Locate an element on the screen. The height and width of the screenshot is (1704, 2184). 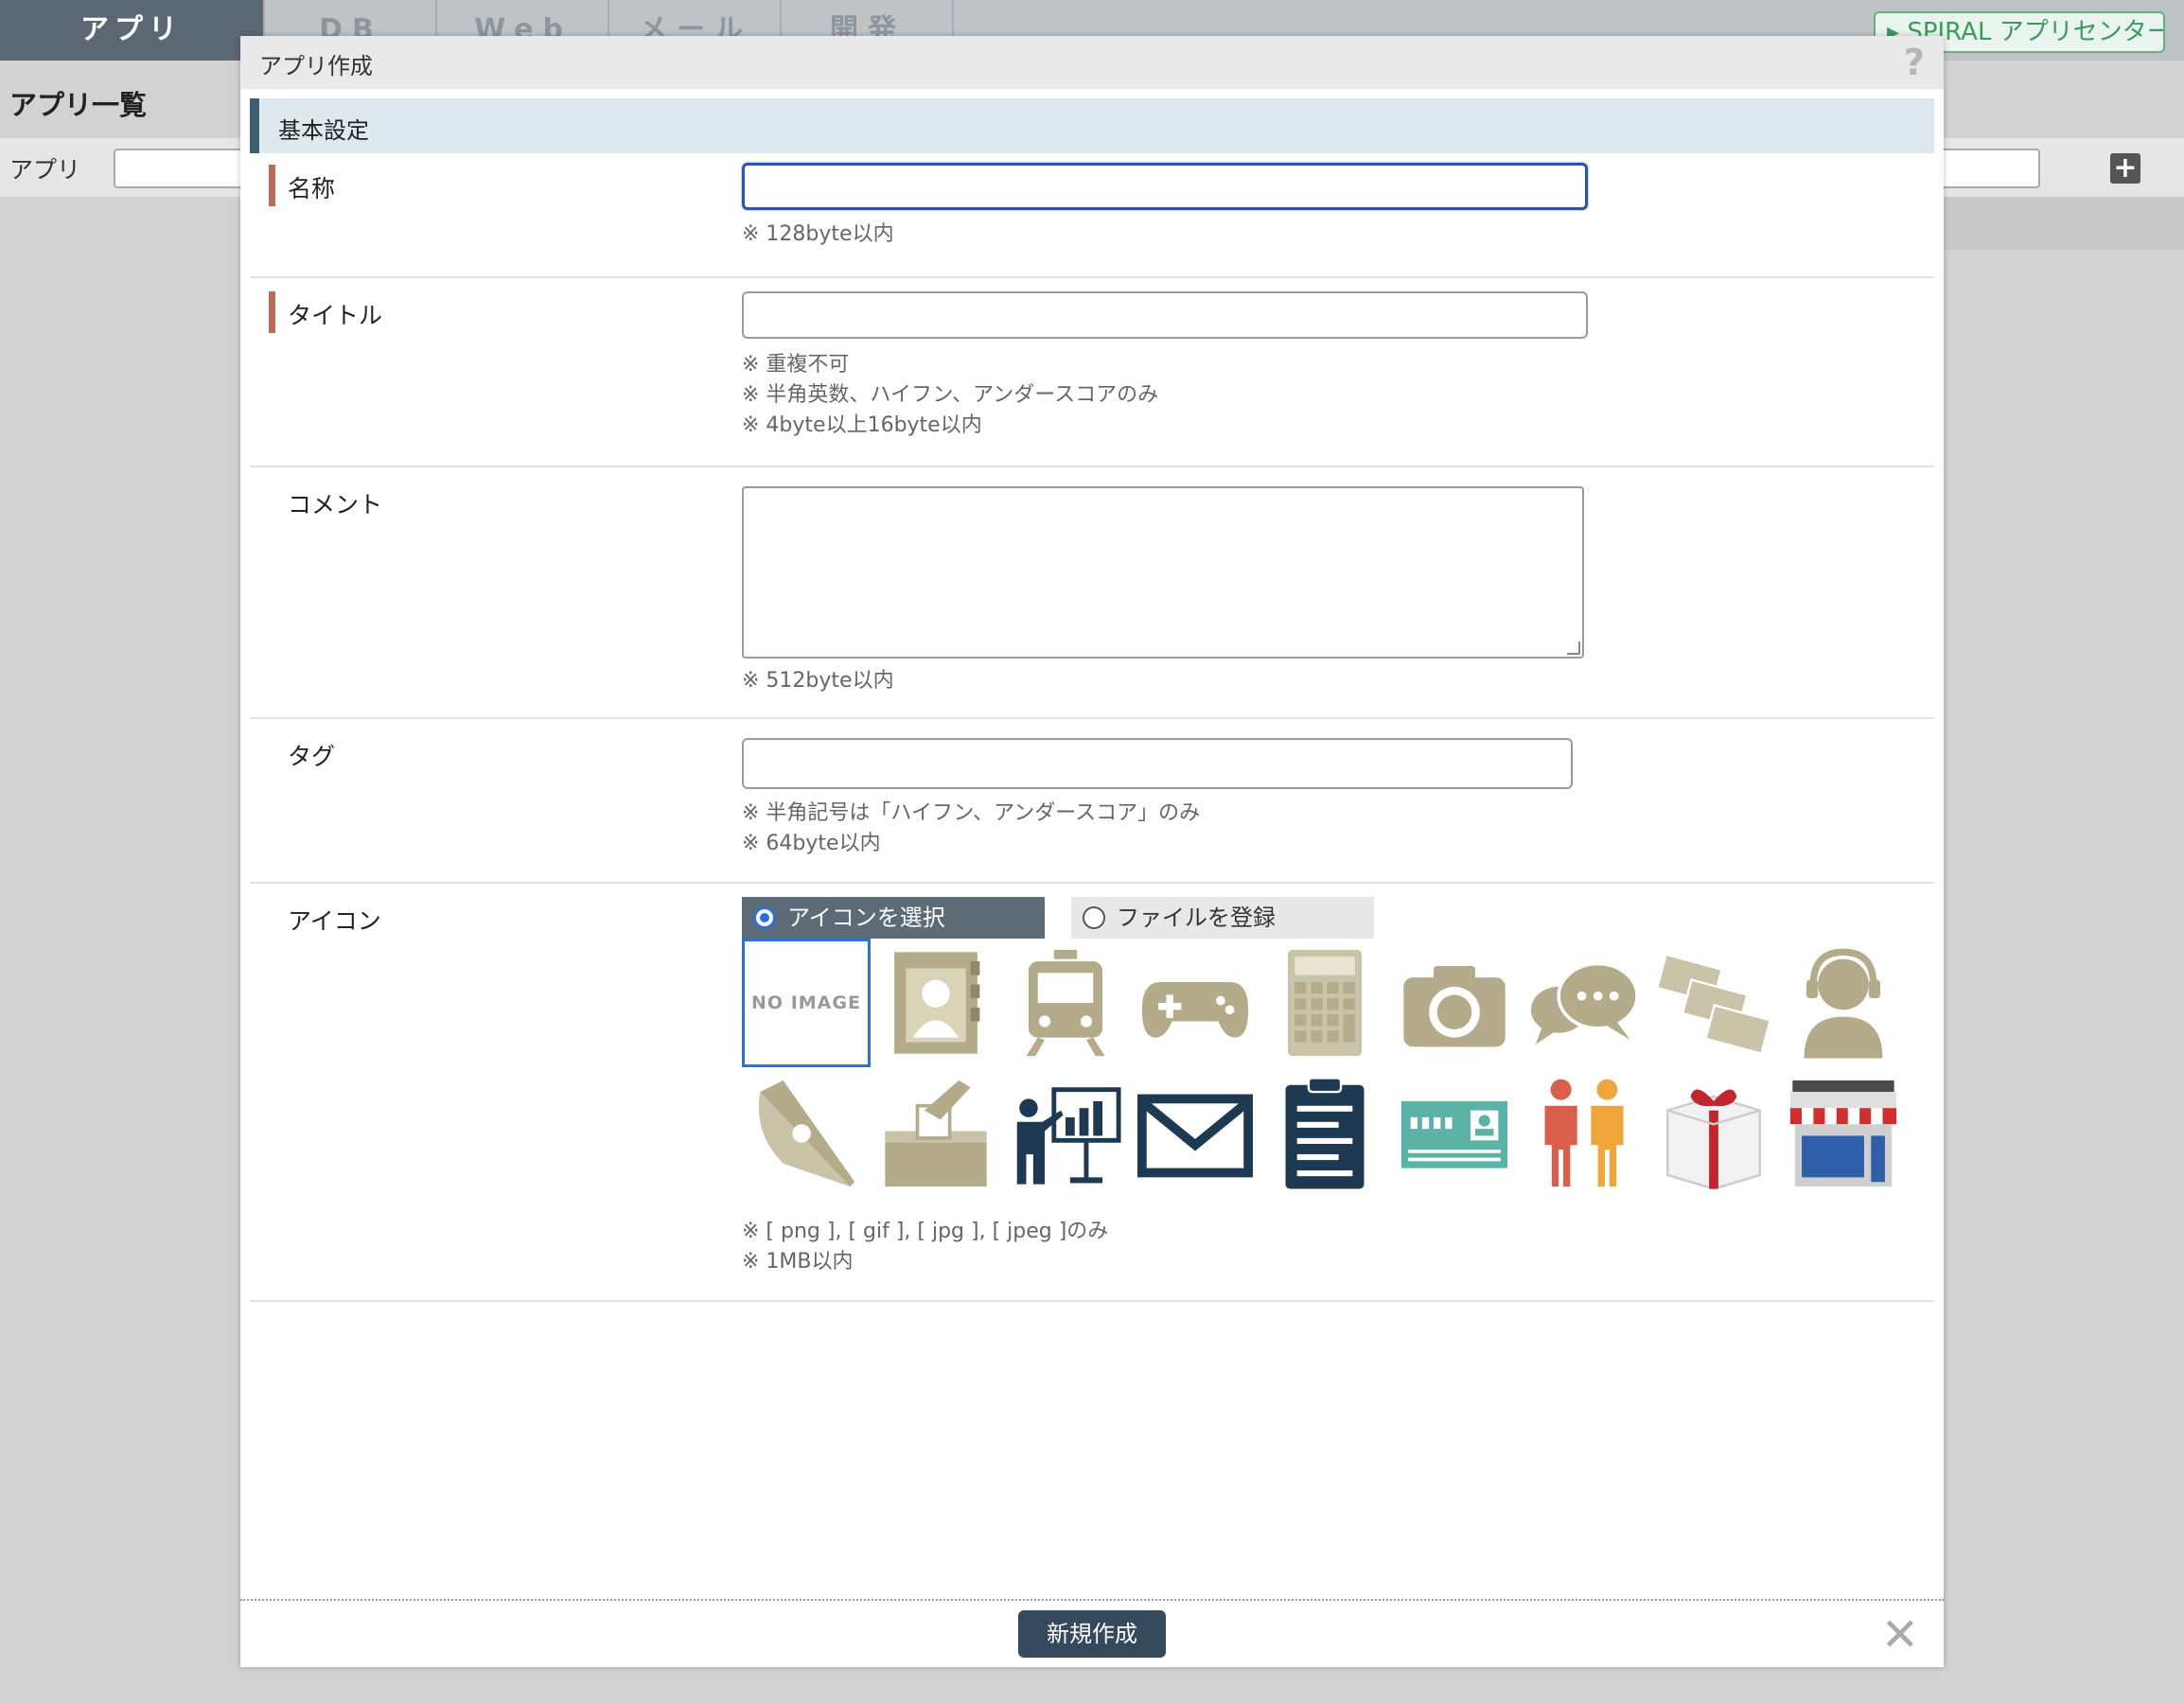
tag-label: タグ is located at coordinates (312, 756).